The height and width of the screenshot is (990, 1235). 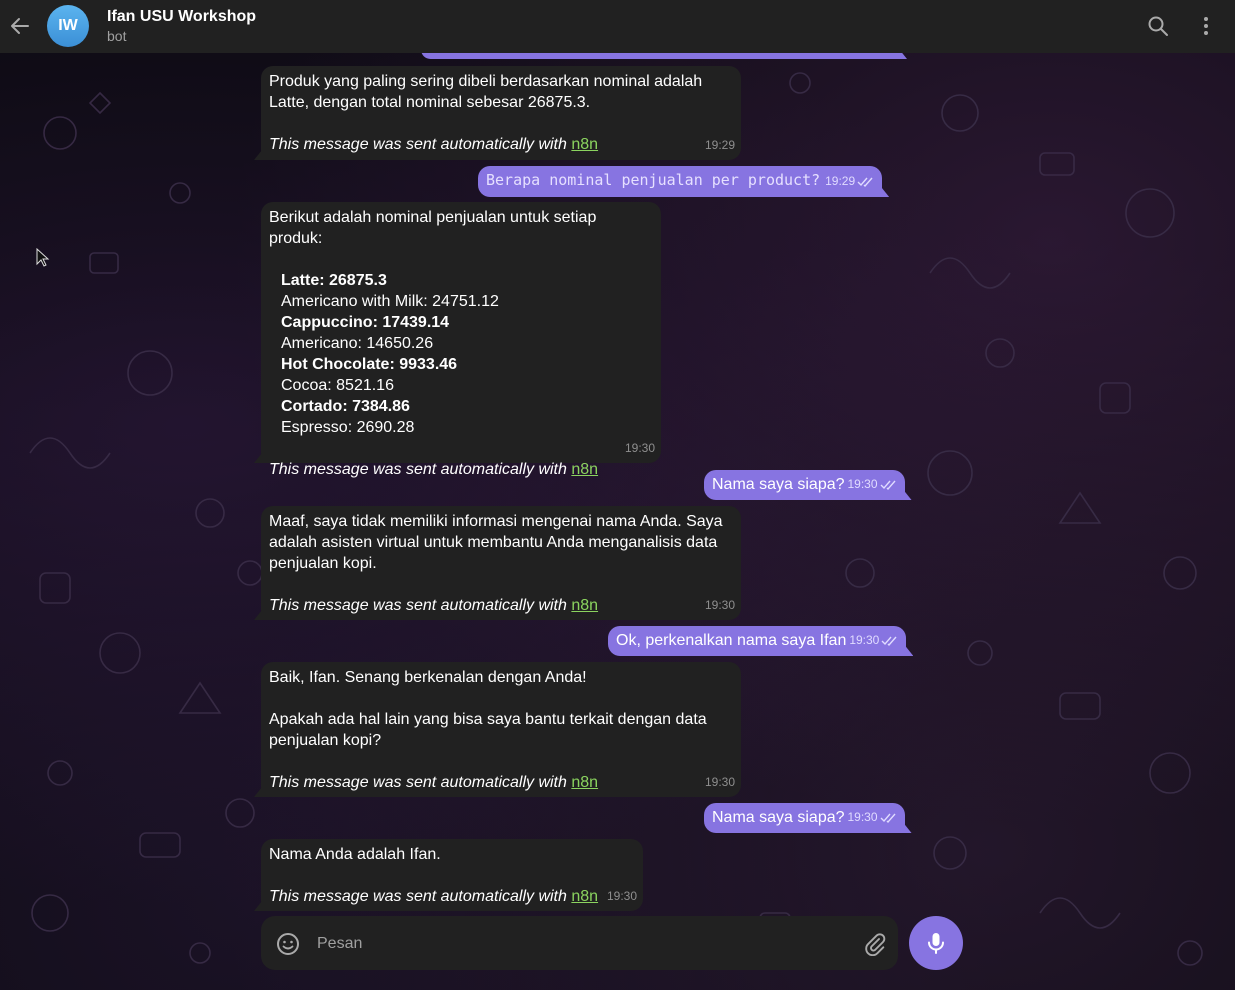 I want to click on search-icon, so click(x=1158, y=26).